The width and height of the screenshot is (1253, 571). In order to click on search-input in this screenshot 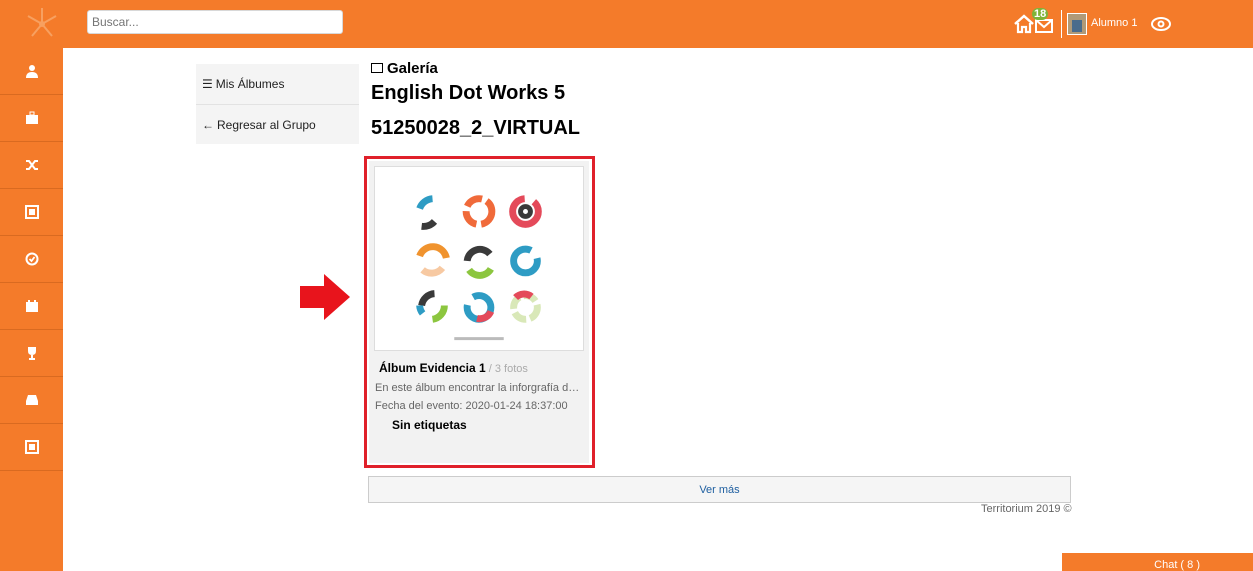, I will do `click(215, 22)`.